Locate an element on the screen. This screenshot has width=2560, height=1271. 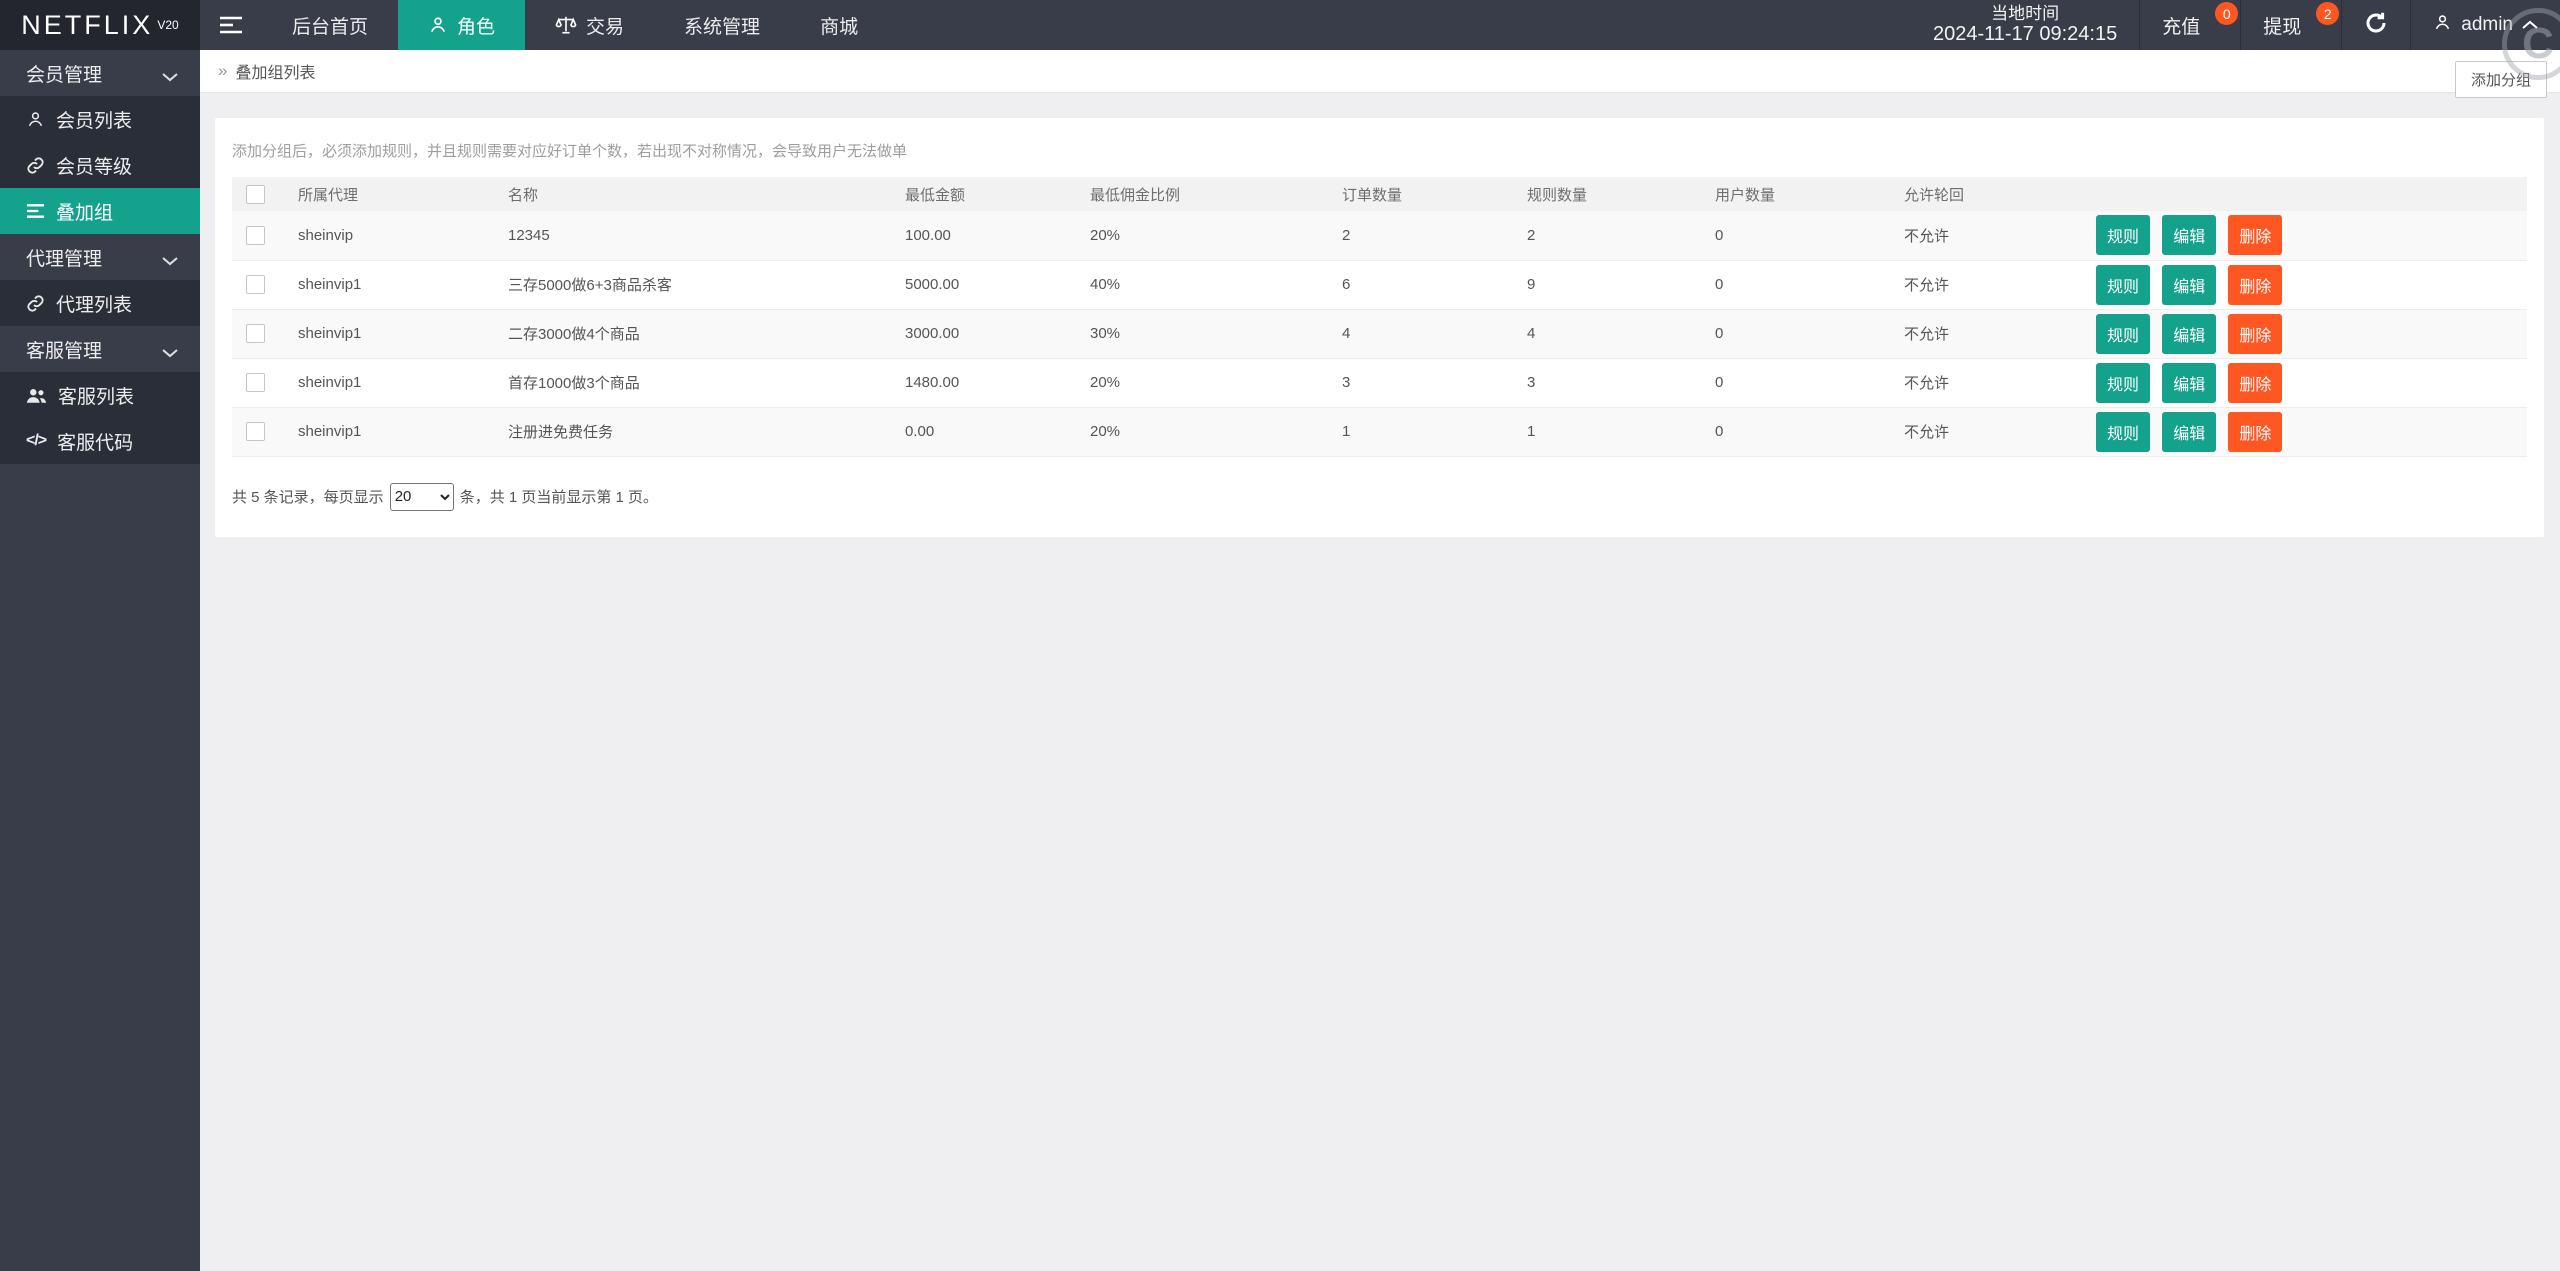
breadcrumb-bar: » 叠加组列表 添加分组 is located at coordinates (1380, 74).